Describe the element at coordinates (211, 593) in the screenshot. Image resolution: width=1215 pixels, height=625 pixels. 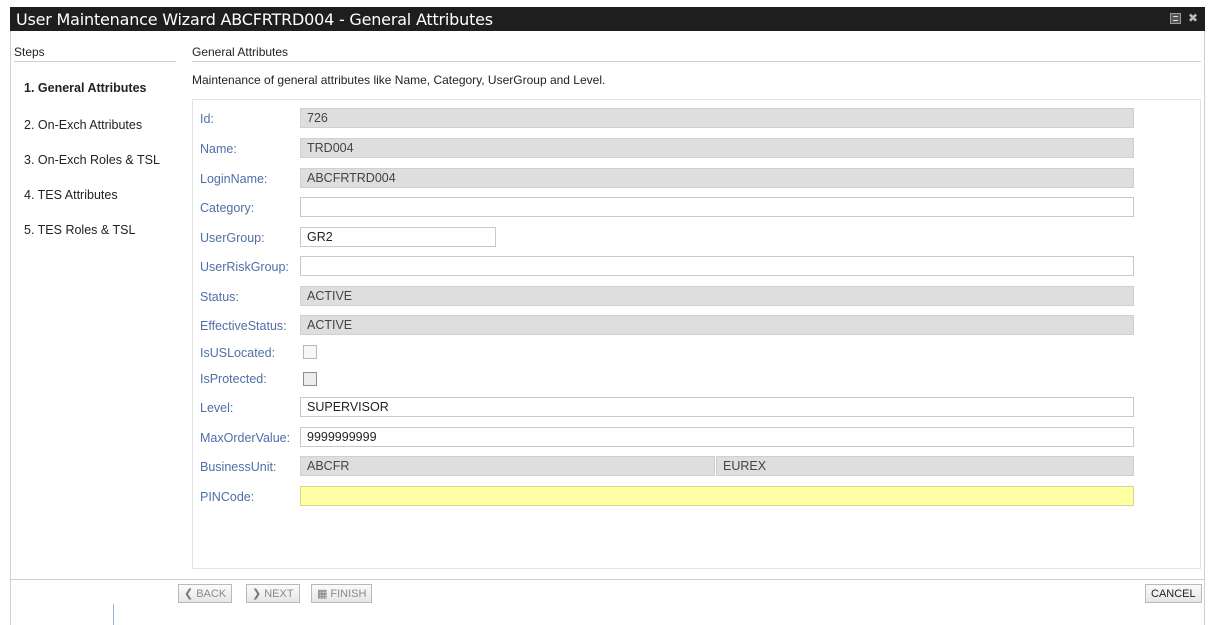
I see `back-label: BACK` at that location.